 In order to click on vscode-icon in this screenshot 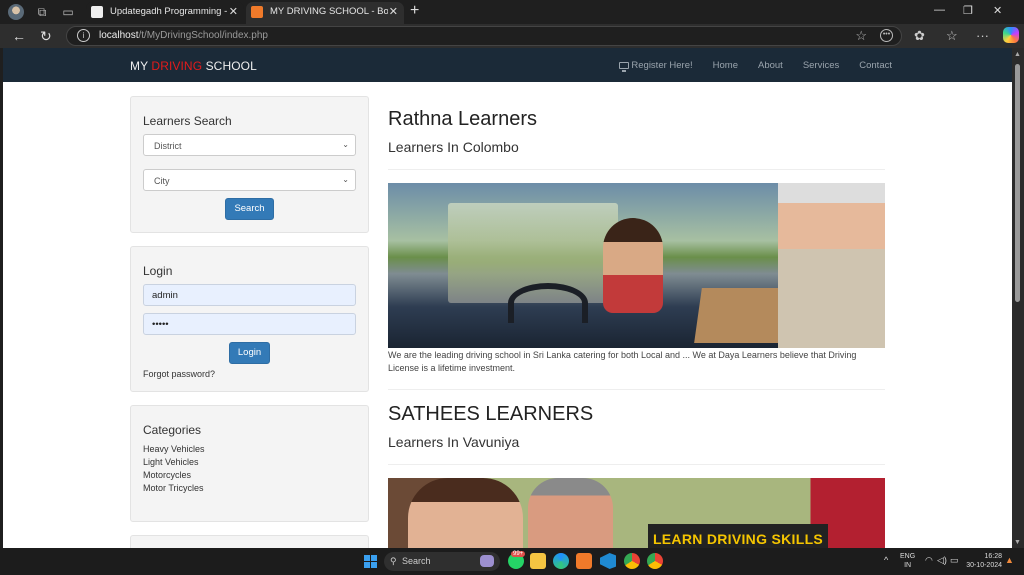, I will do `click(608, 561)`.